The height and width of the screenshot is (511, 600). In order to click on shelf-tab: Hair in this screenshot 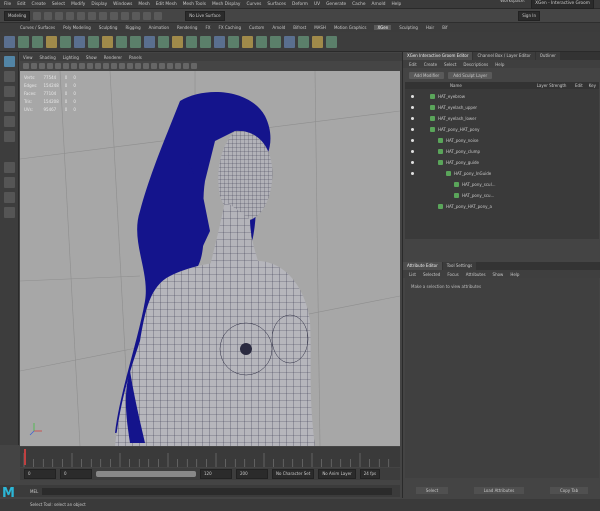, I will do `click(430, 27)`.